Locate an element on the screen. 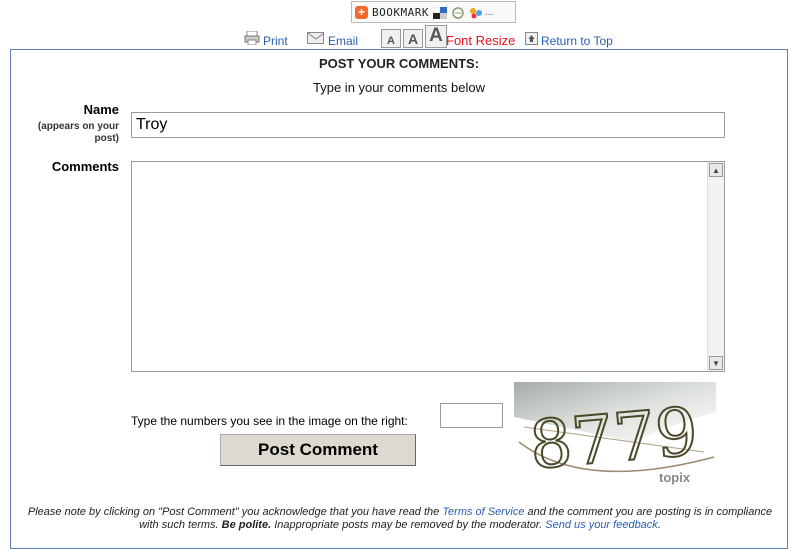  captcha-image: 8779 topix is located at coordinates (615, 433).